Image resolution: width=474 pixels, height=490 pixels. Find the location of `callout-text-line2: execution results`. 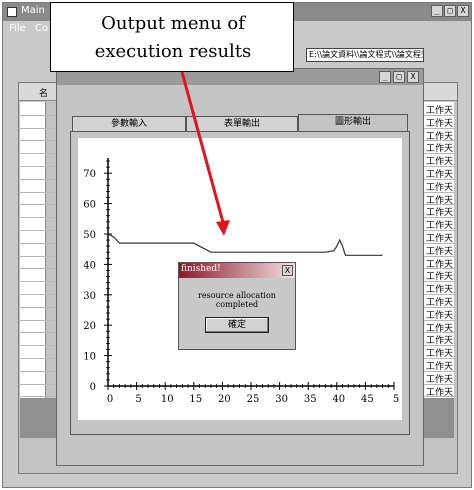

callout-text-line2: execution results is located at coordinates (173, 51).